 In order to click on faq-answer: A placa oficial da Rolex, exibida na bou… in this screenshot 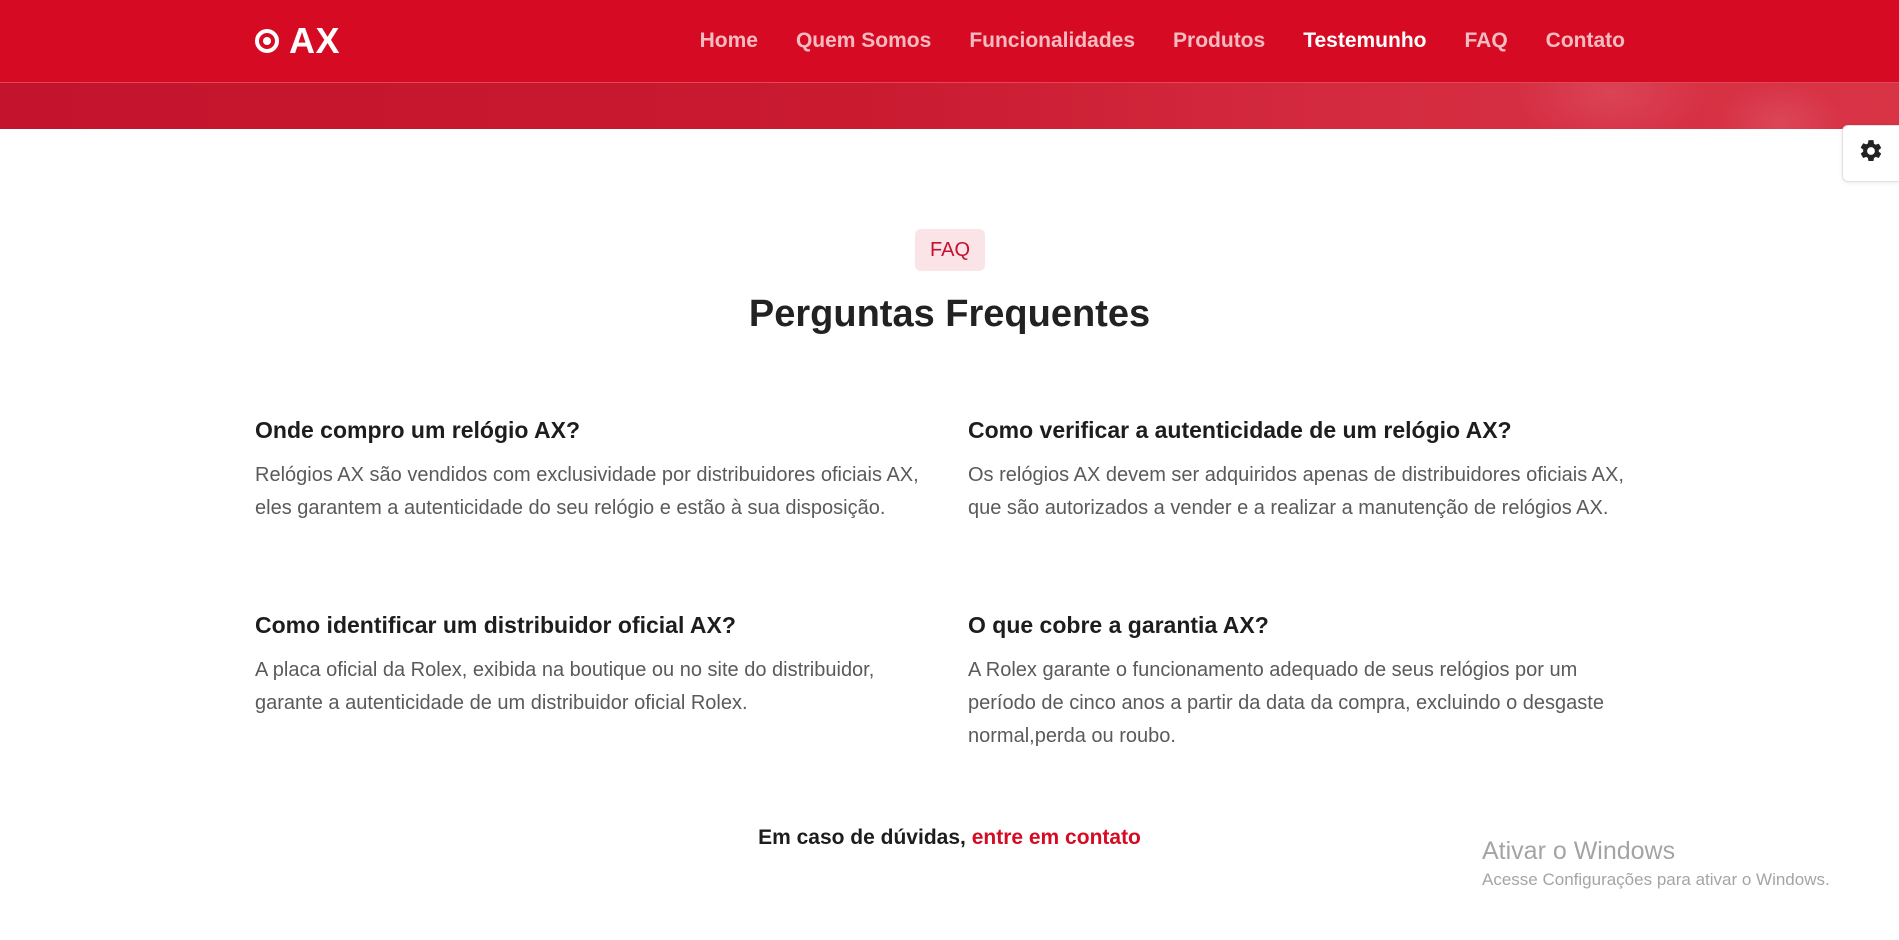, I will do `click(565, 686)`.